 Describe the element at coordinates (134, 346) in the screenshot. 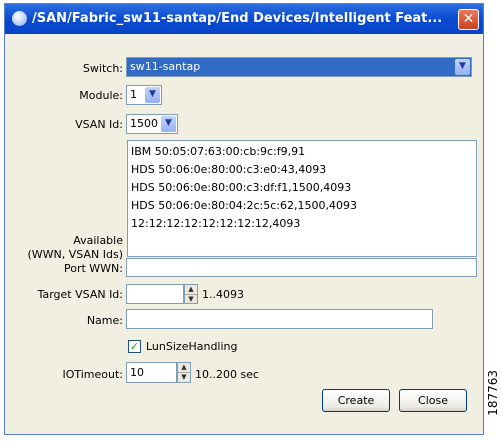

I see `lun-size-handling-checkbox: ✓` at that location.